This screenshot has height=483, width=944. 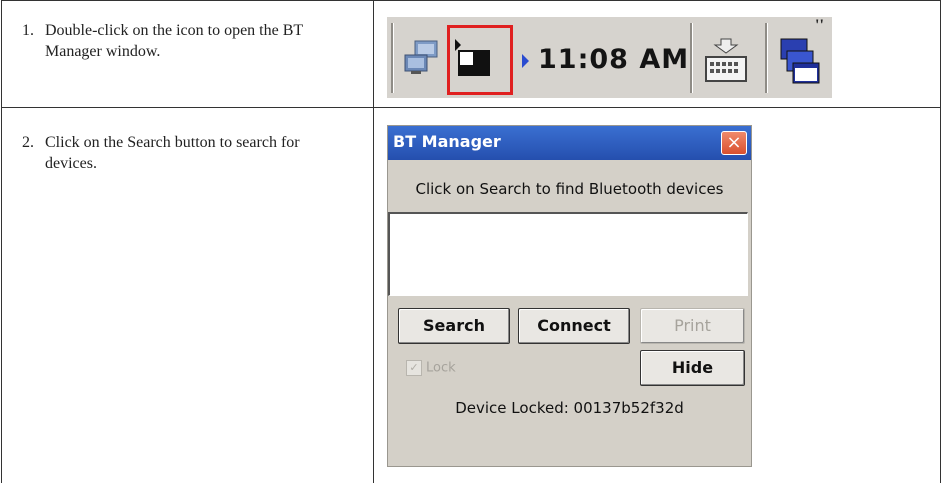 What do you see at coordinates (569, 143) in the screenshot?
I see `title-bar: BT Manager ×` at bounding box center [569, 143].